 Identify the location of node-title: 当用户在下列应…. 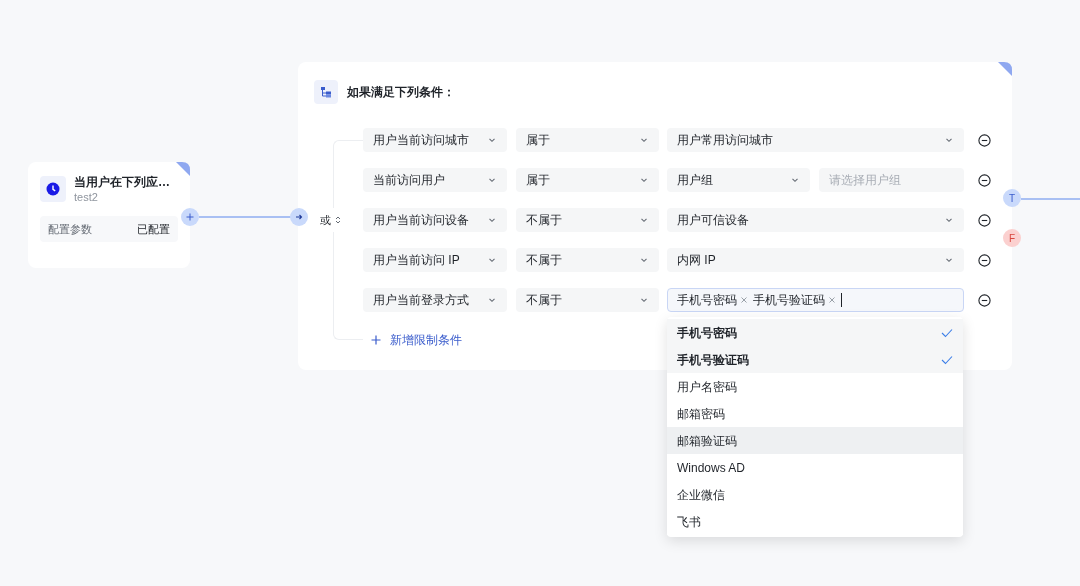
(122, 182).